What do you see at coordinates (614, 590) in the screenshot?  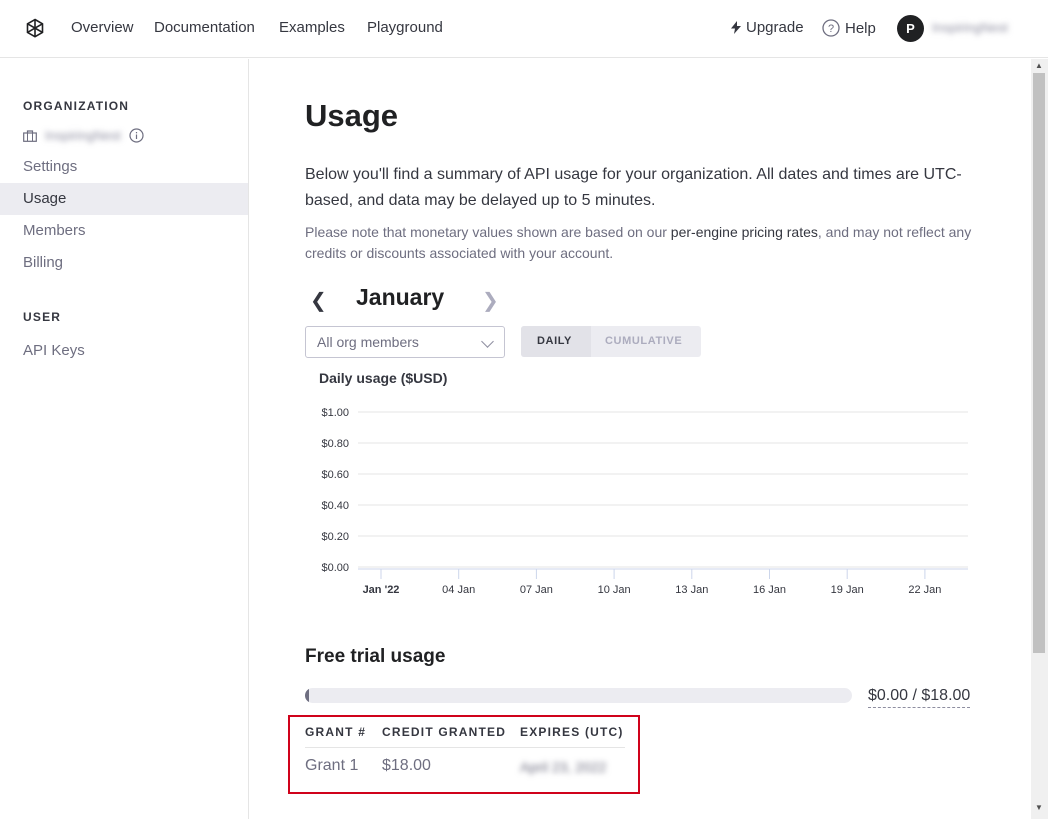 I see `x-tick-label: 10 Jan` at bounding box center [614, 590].